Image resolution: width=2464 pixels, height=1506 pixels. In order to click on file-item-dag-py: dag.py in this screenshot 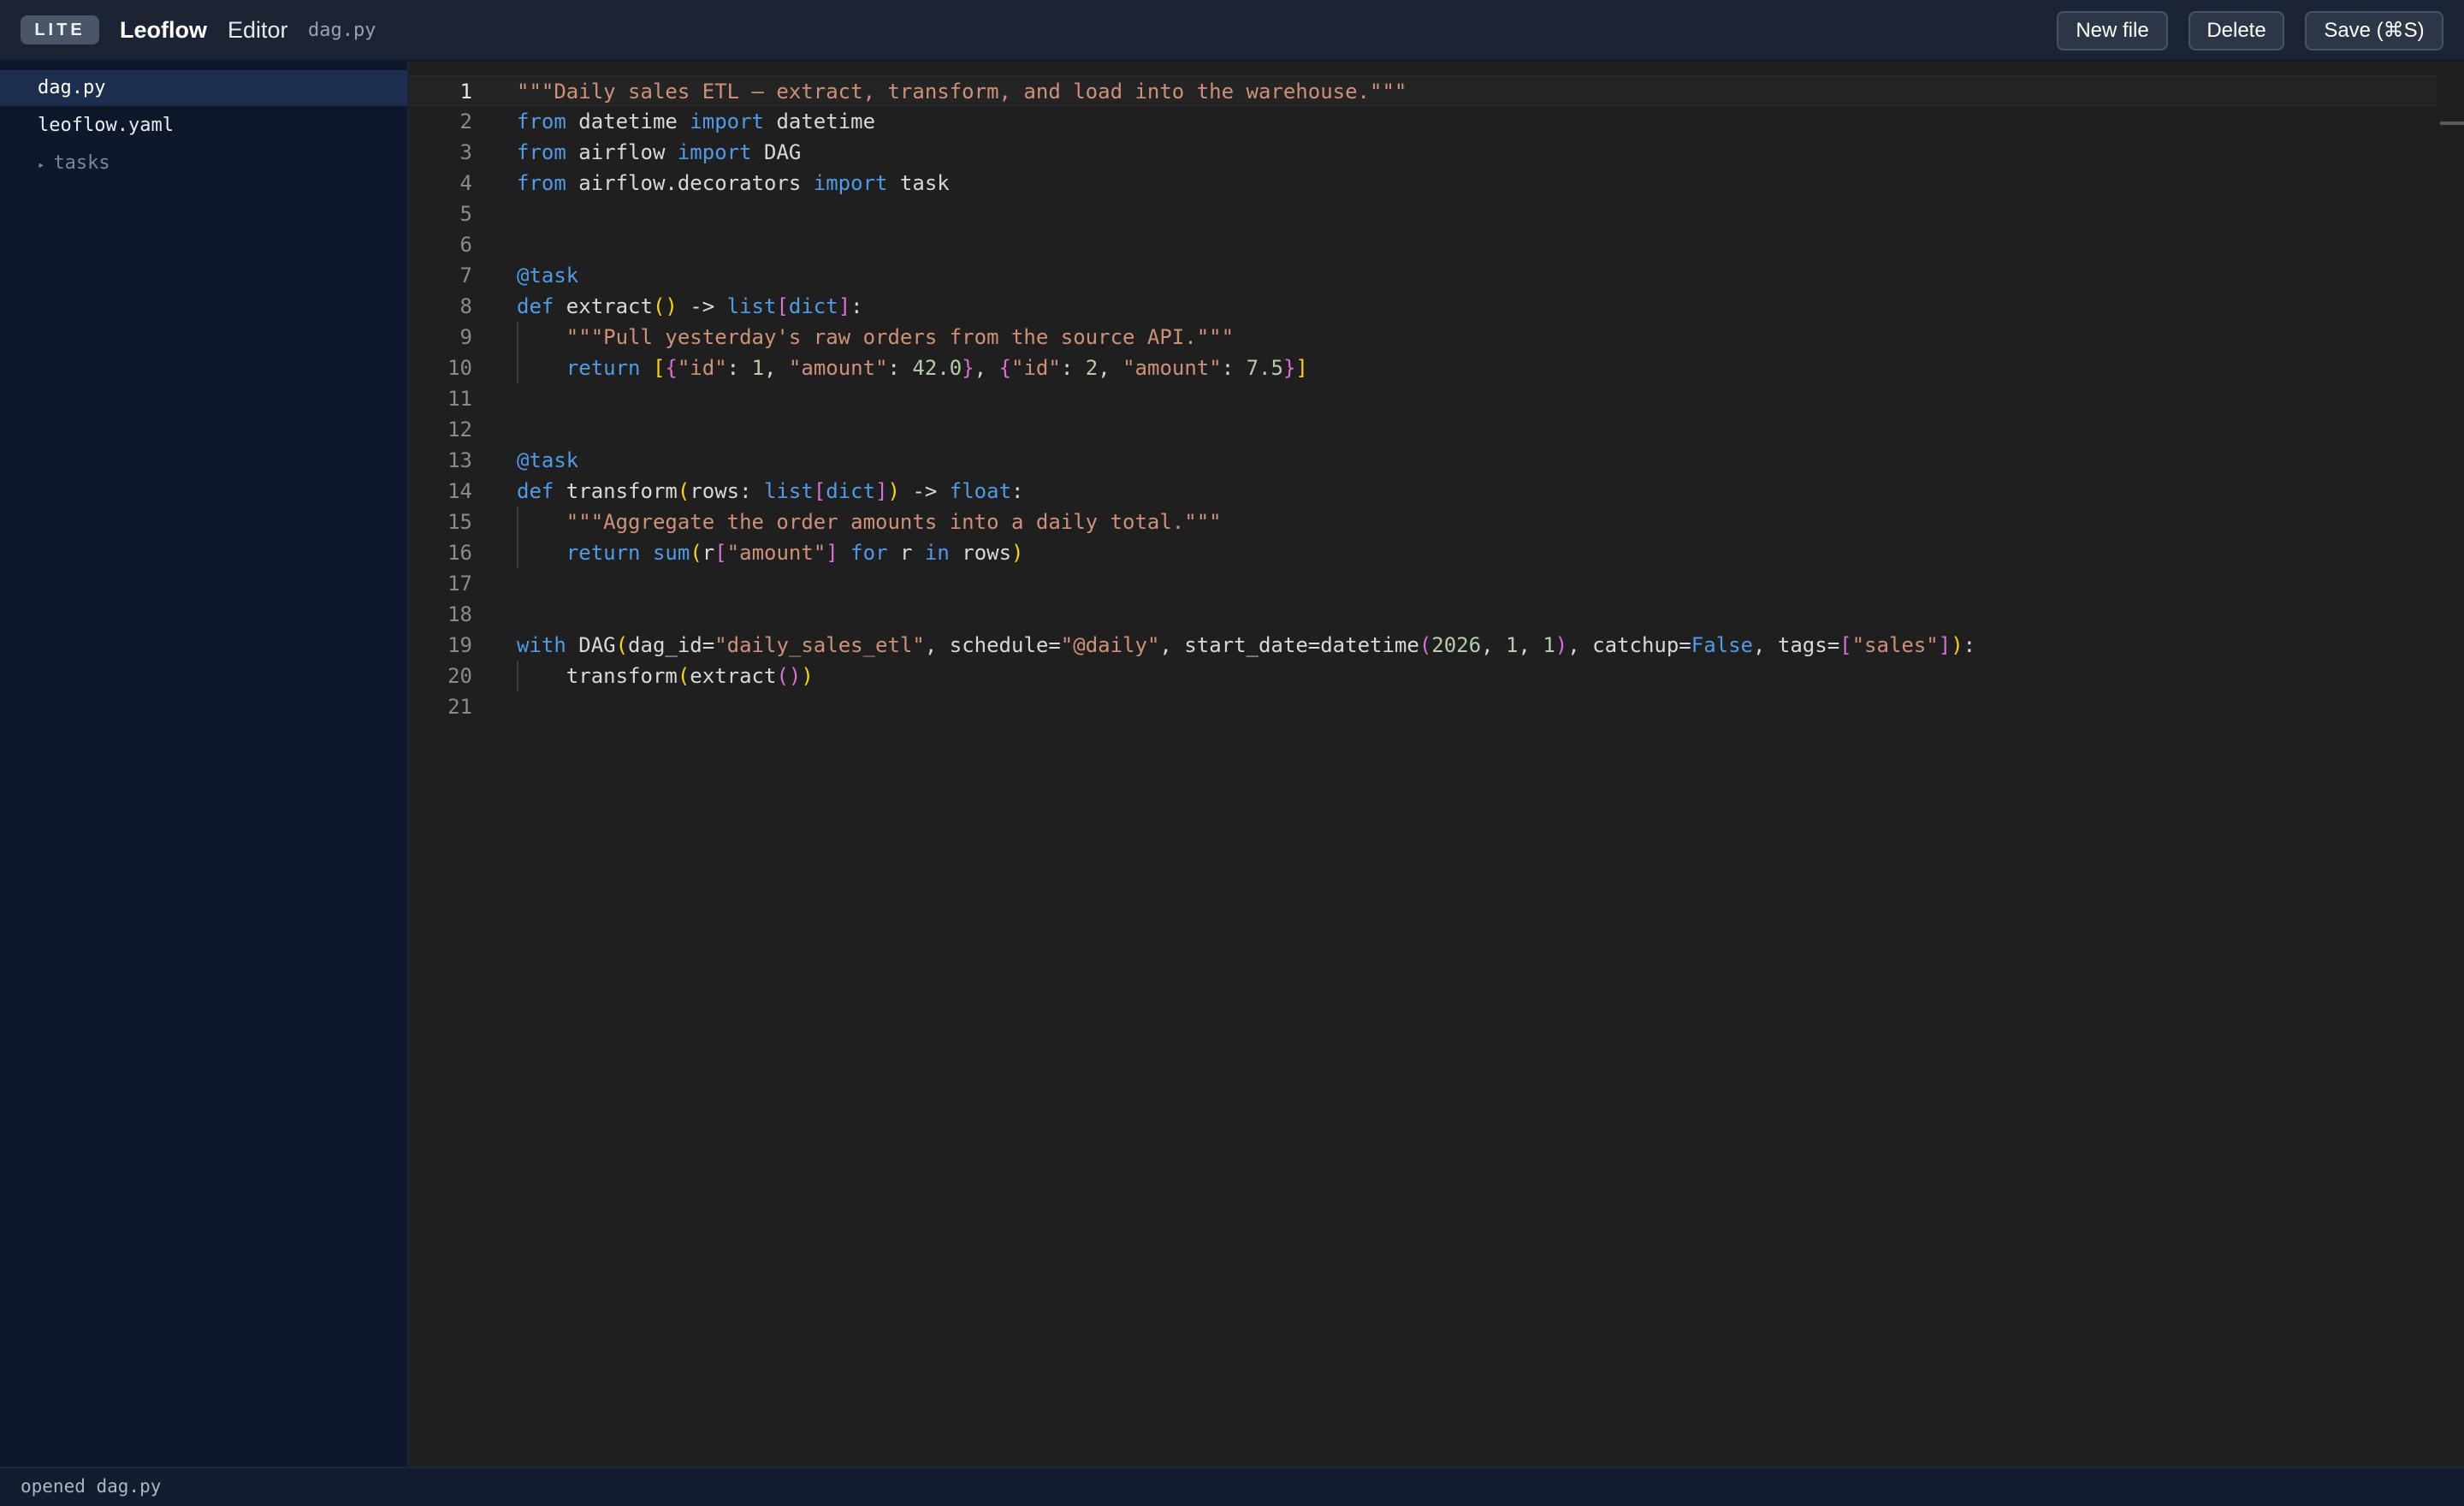, I will do `click(203, 88)`.